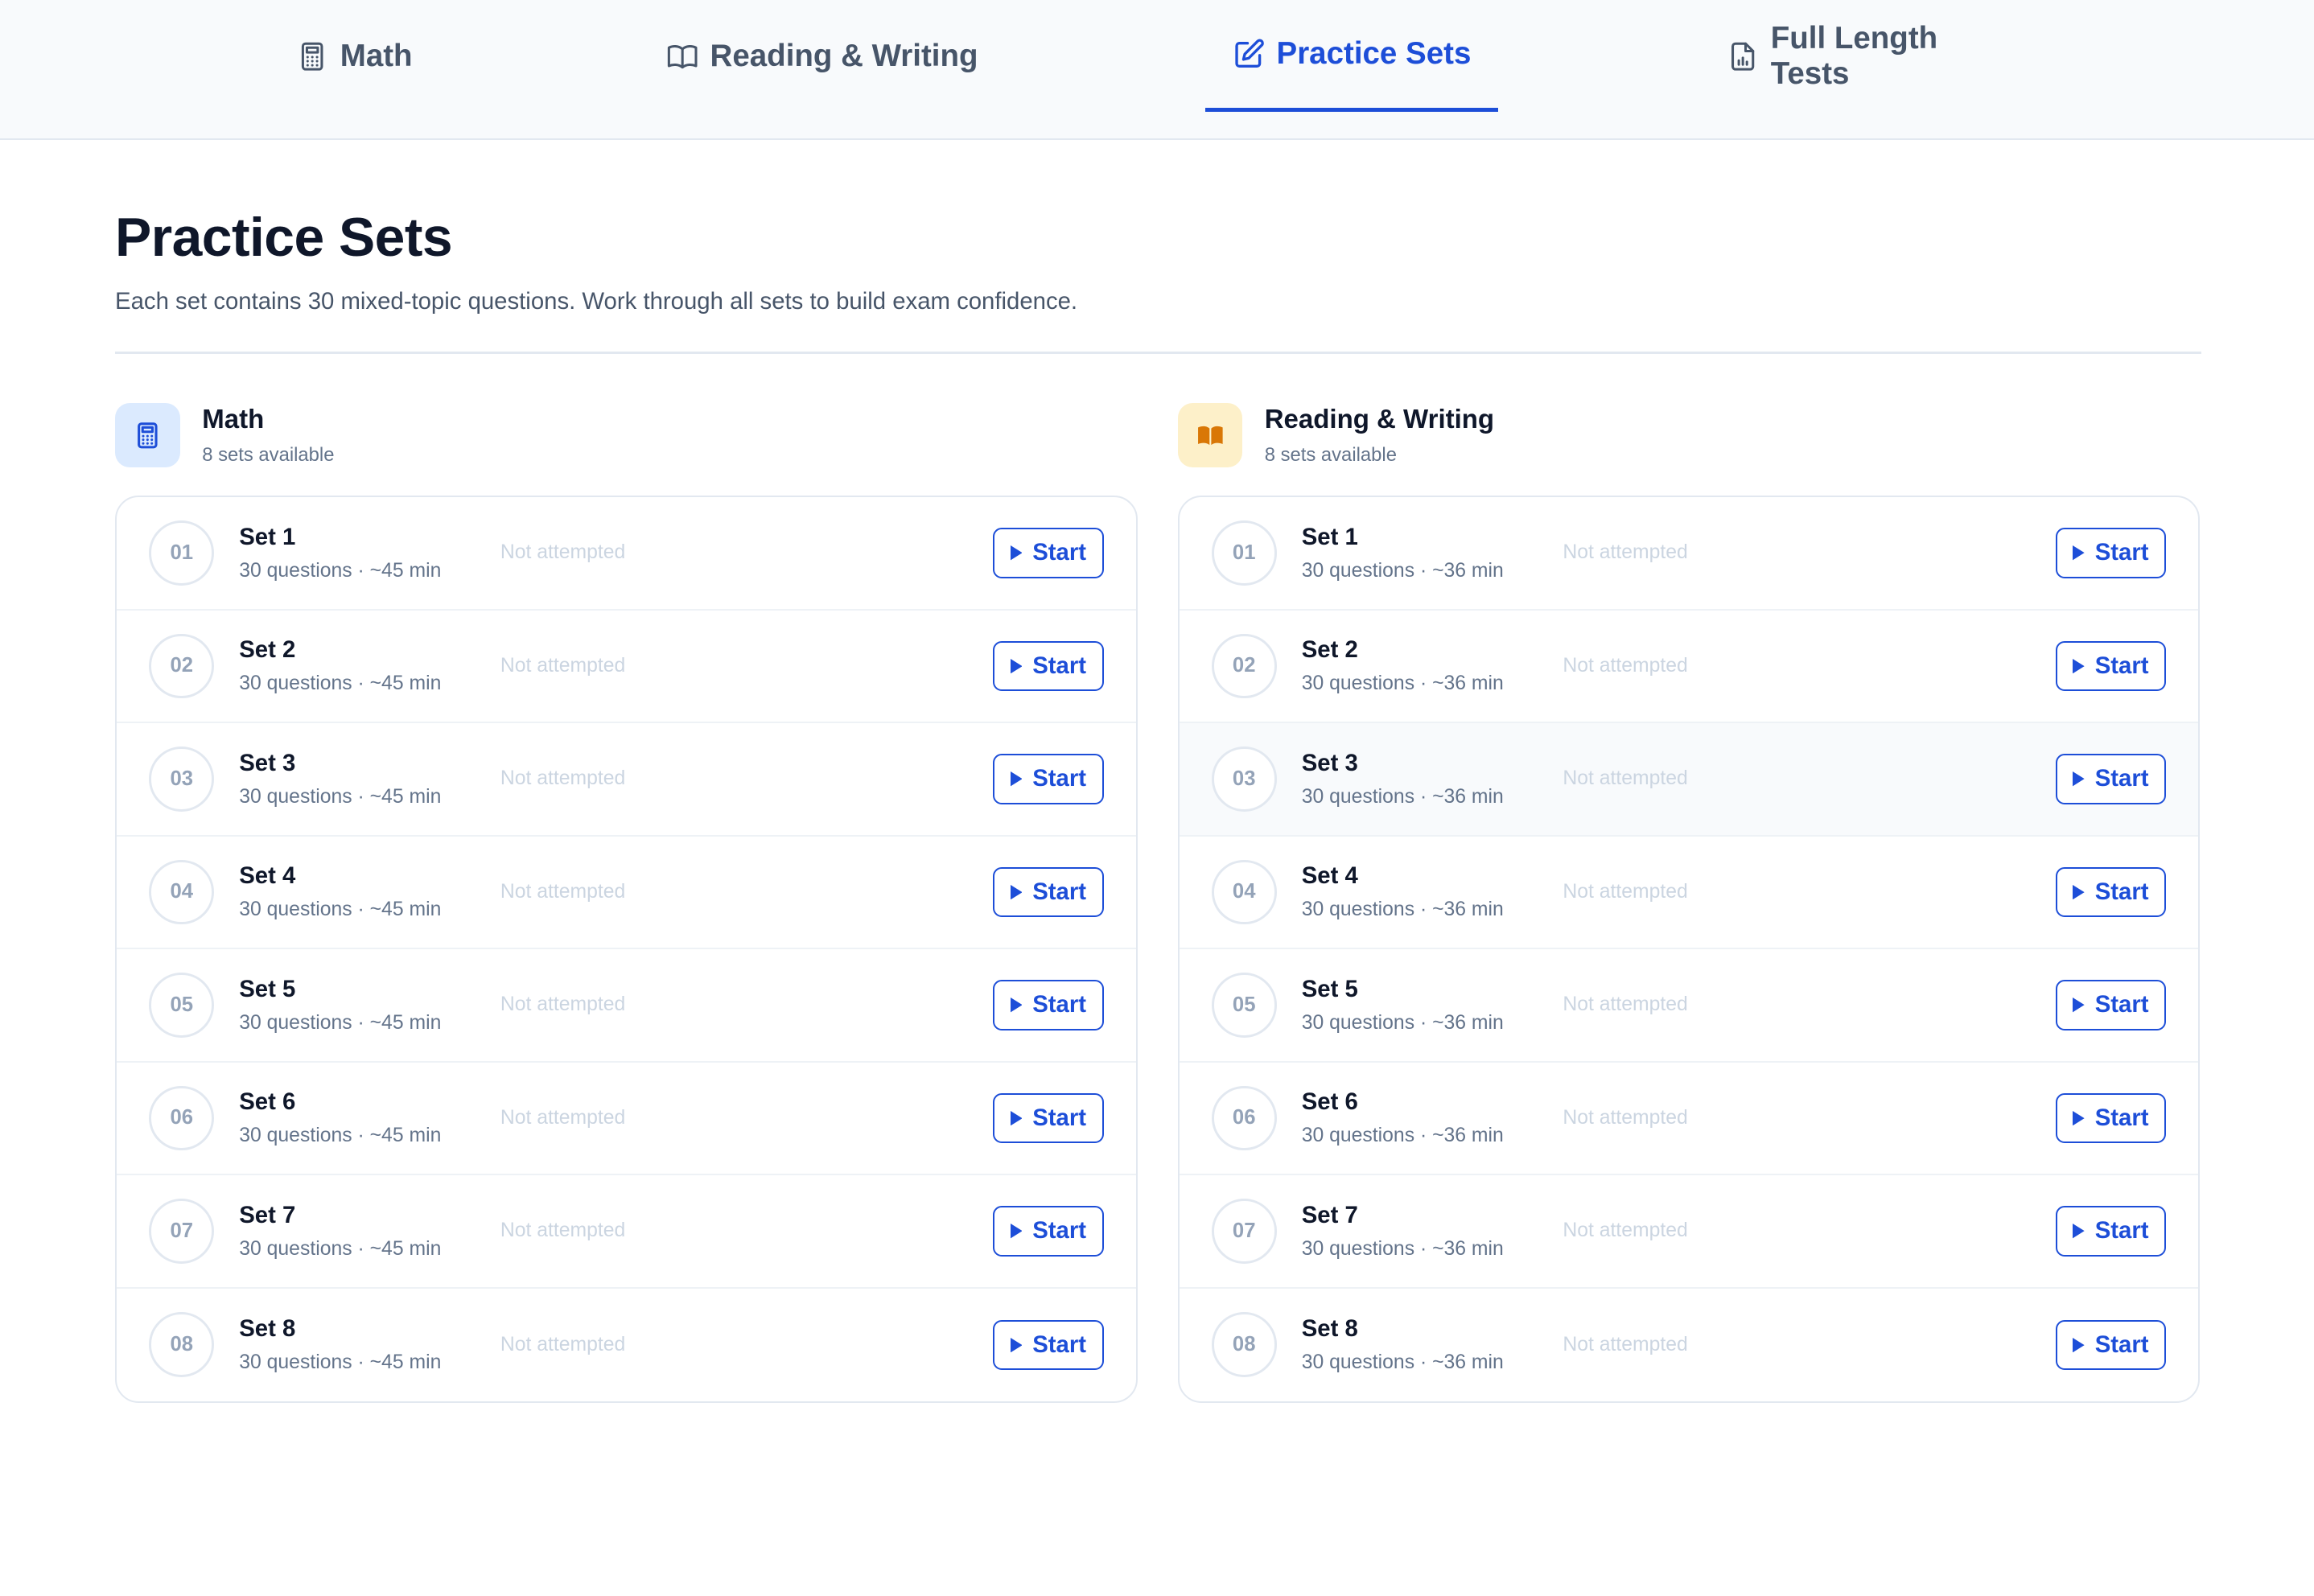 This screenshot has width=2314, height=1596. What do you see at coordinates (268, 435) in the screenshot?
I see `section-heading: Math 8 sets available` at bounding box center [268, 435].